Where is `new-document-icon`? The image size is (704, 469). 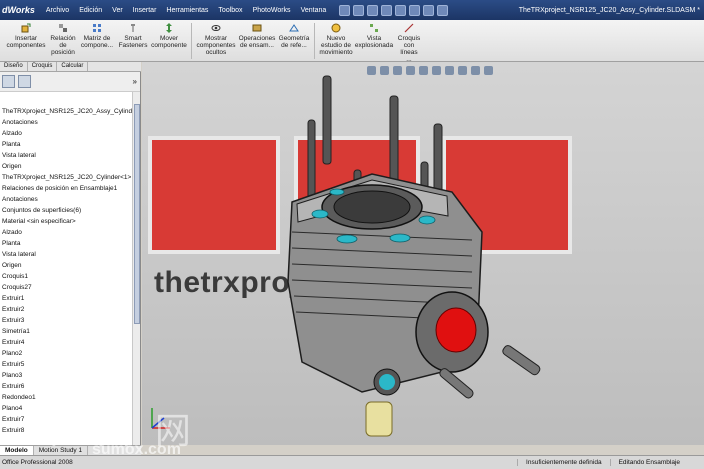
new-document-icon is located at coordinates (345, 10).